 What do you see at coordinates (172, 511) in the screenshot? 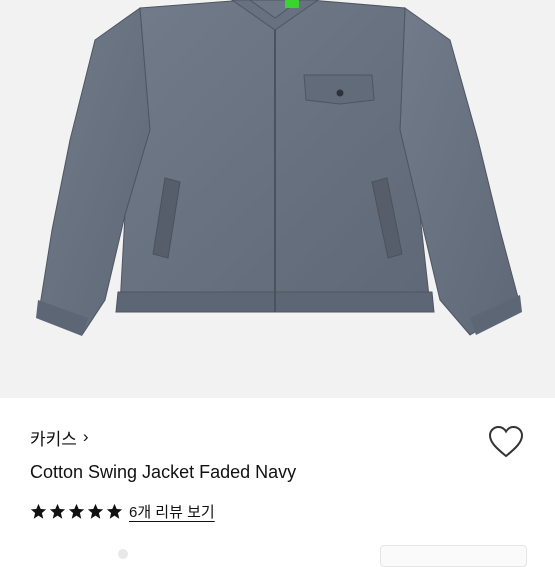
I see `reviews-link: 6개 리뷰 보기` at bounding box center [172, 511].